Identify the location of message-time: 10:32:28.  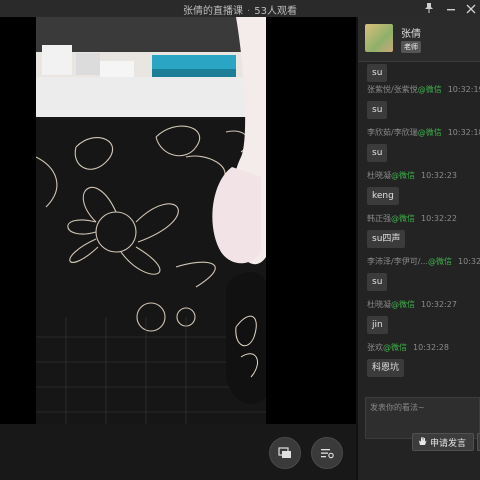
(431, 347).